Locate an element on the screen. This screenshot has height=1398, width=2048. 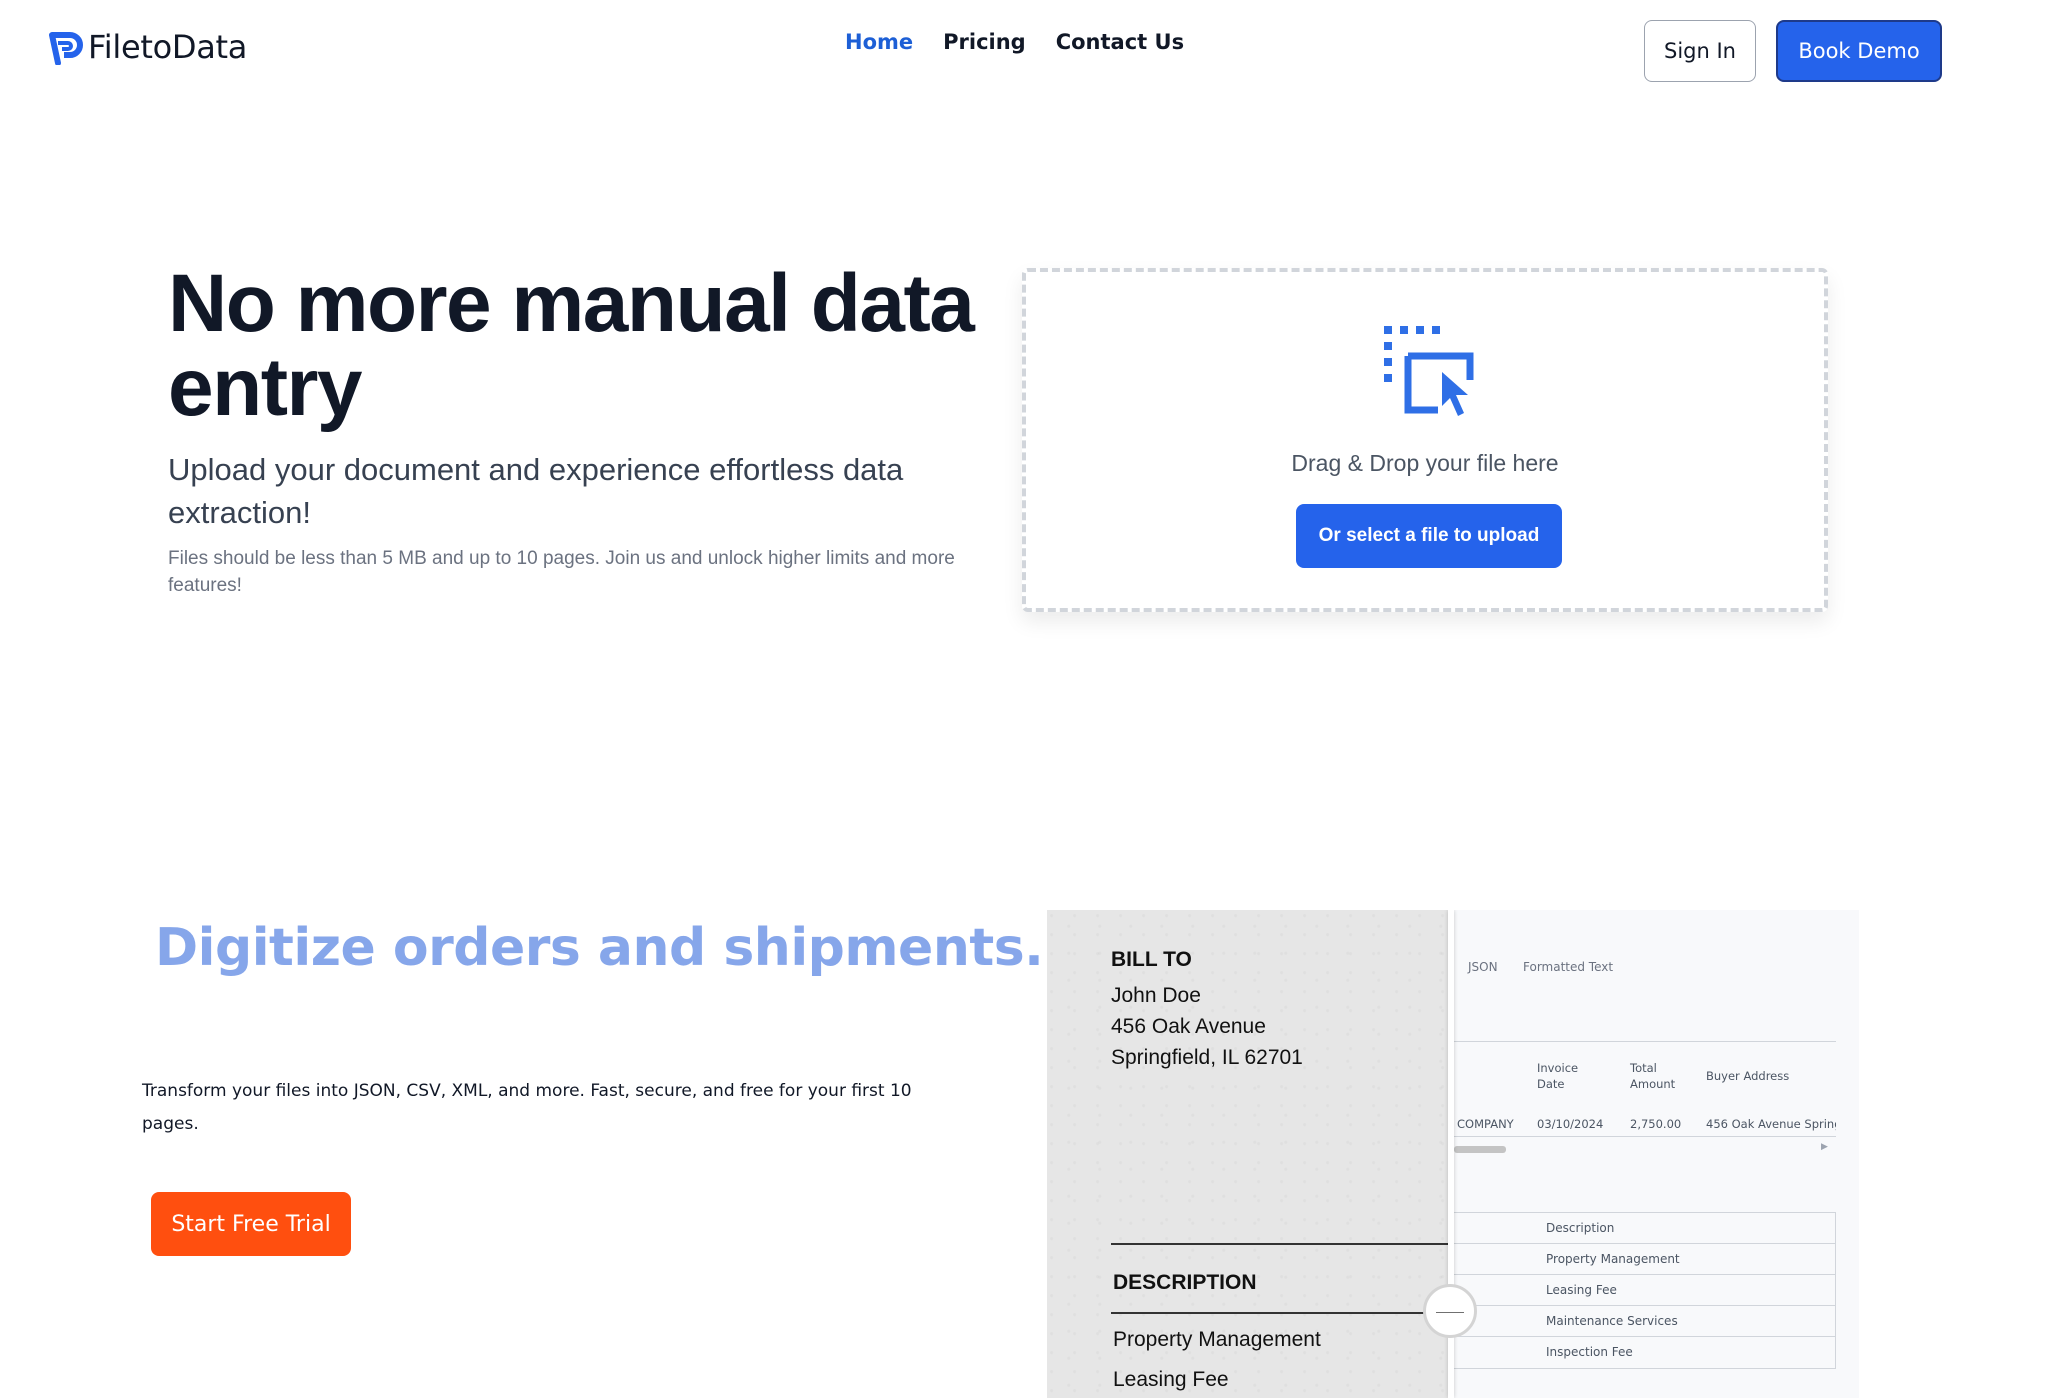
horizontal-scrollbar is located at coordinates (1480, 1149).